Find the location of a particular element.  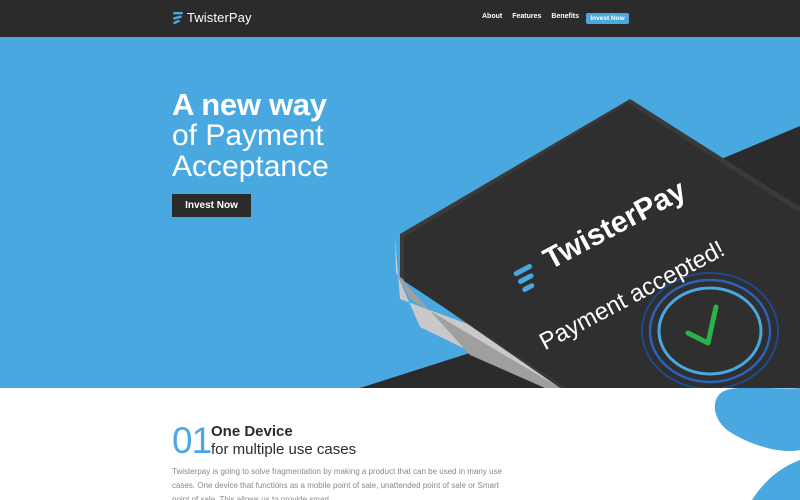

feature-number: 01 is located at coordinates (192, 440).